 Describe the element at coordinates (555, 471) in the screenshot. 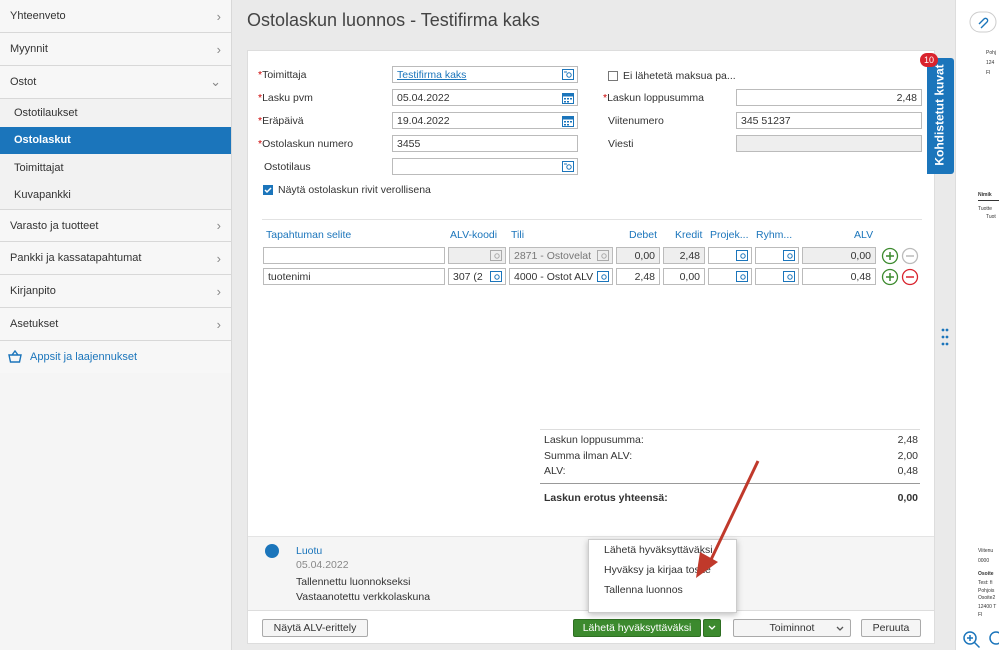

I see `sum-vat-label: ALV:` at that location.